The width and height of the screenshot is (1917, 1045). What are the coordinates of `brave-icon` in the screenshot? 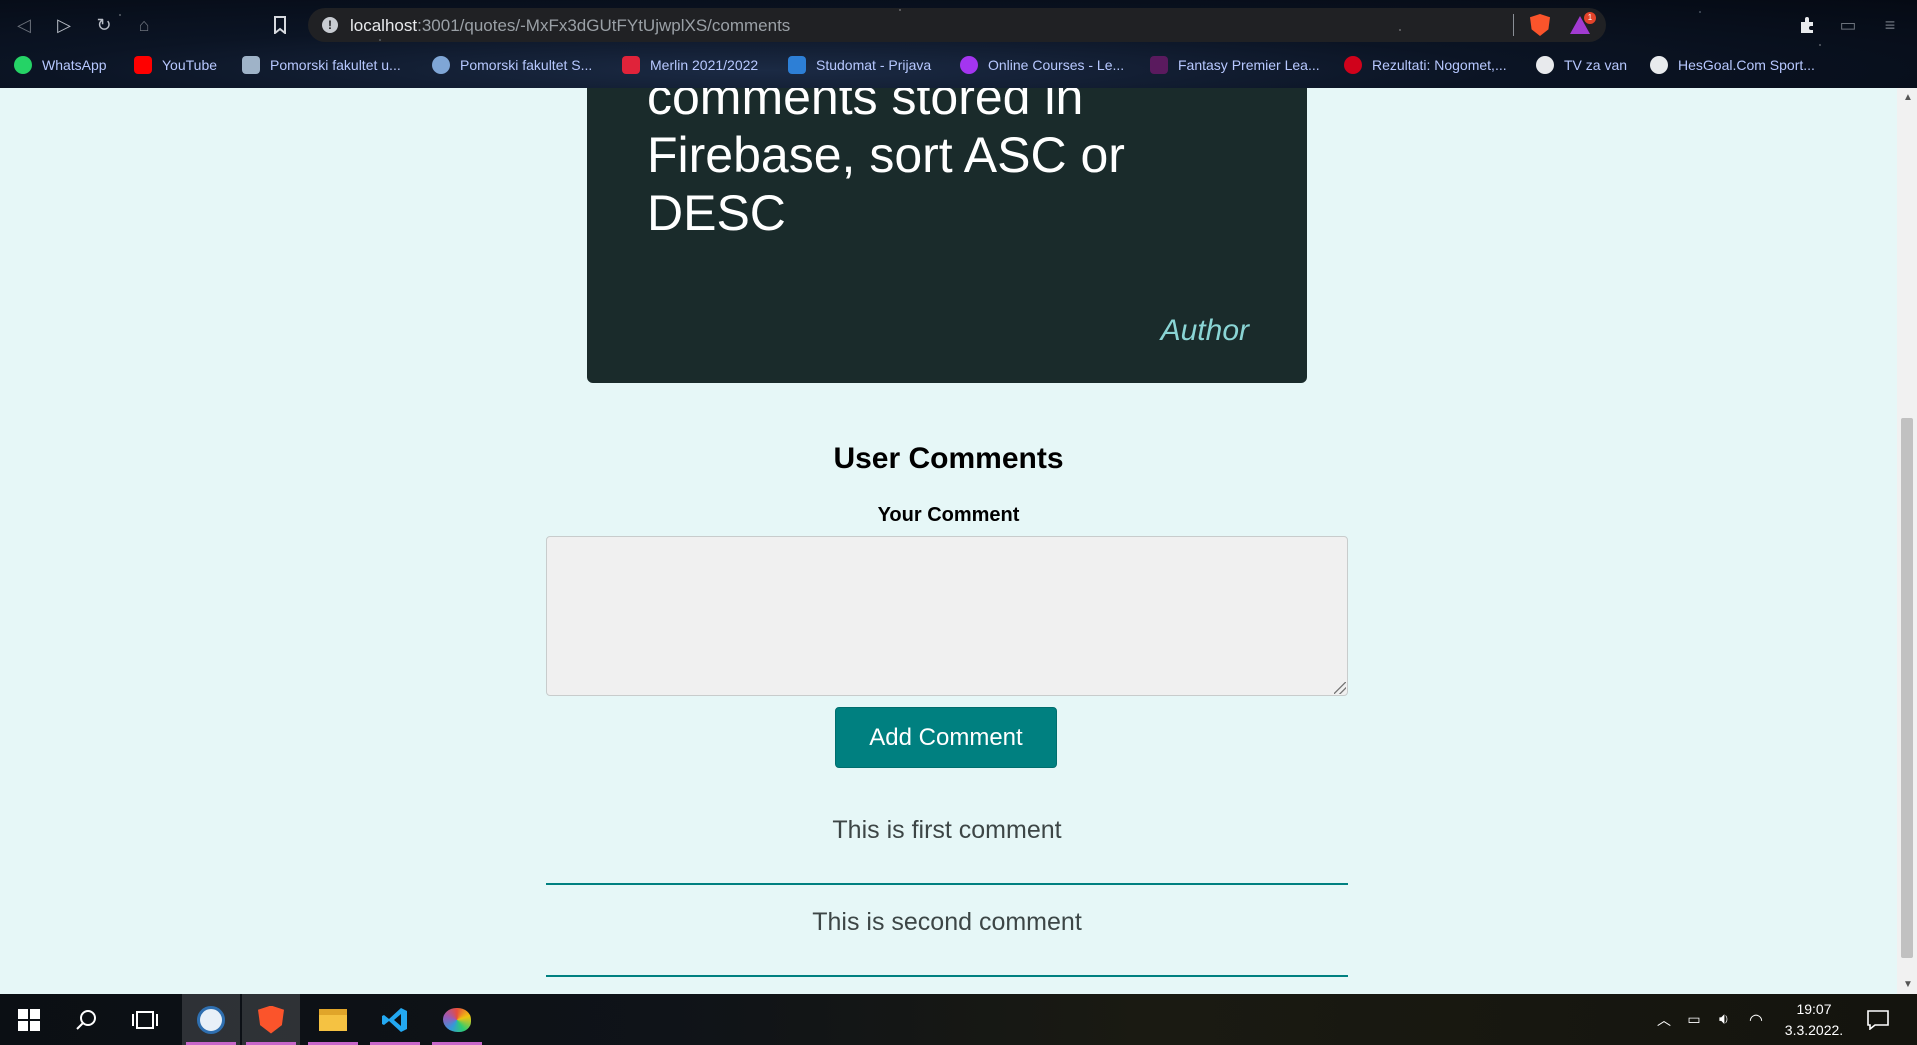 It's located at (271, 1019).